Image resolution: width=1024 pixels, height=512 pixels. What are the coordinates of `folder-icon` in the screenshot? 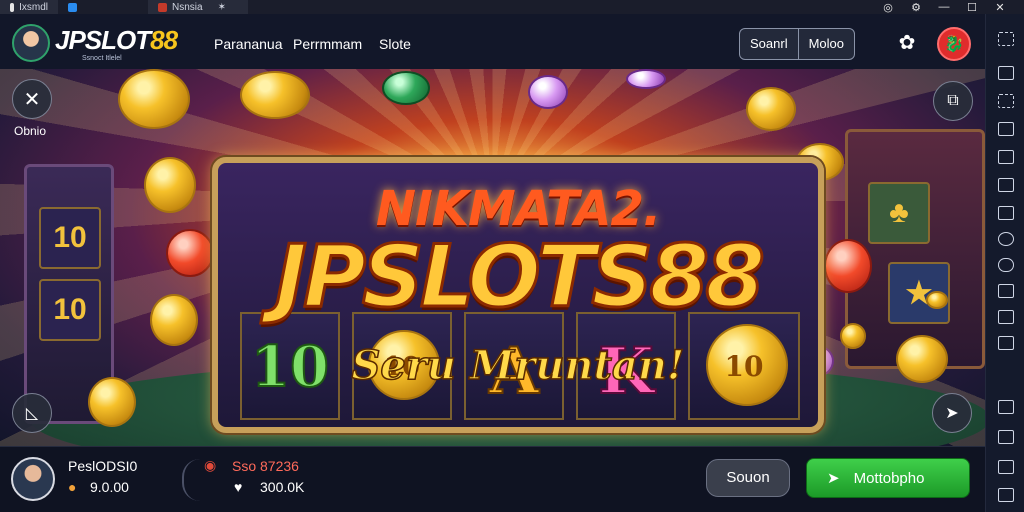 It's located at (1006, 291).